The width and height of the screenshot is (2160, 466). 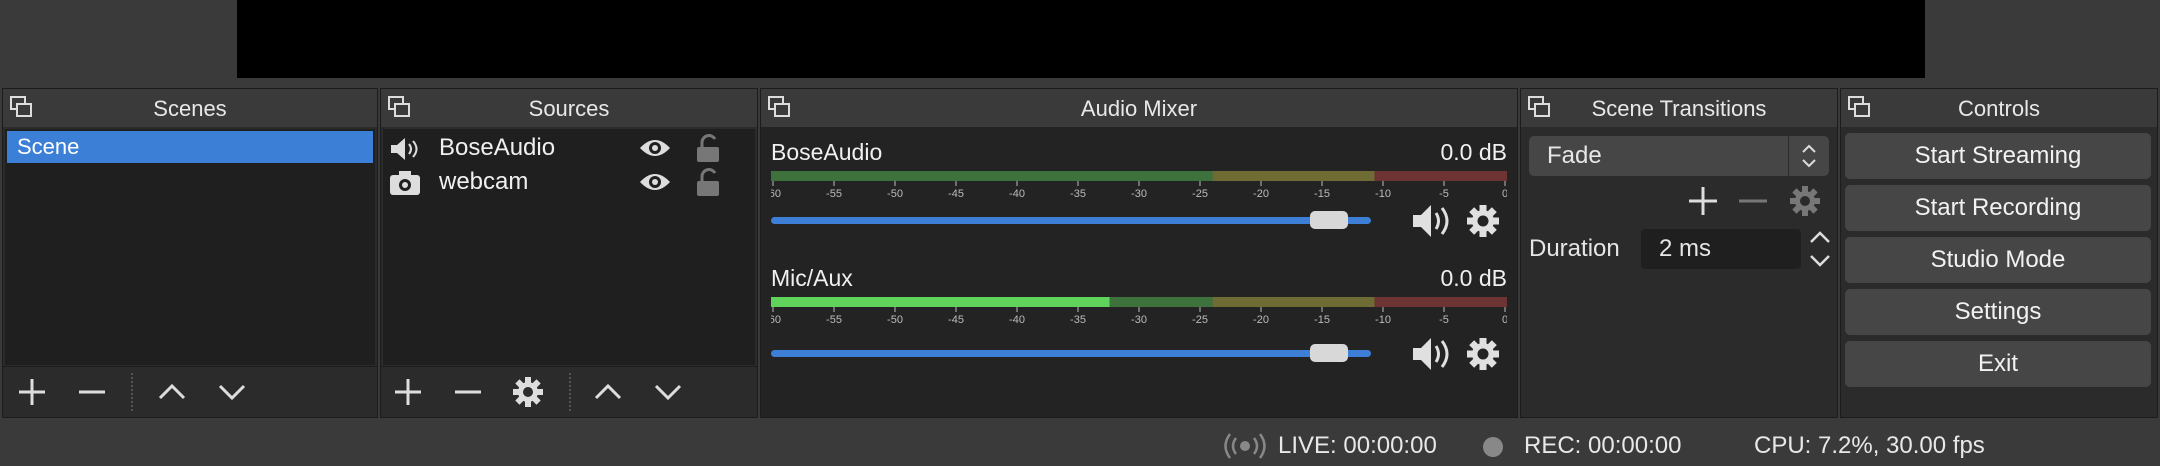 What do you see at coordinates (895, 193) in the screenshot?
I see `meter-tick-label: -50` at bounding box center [895, 193].